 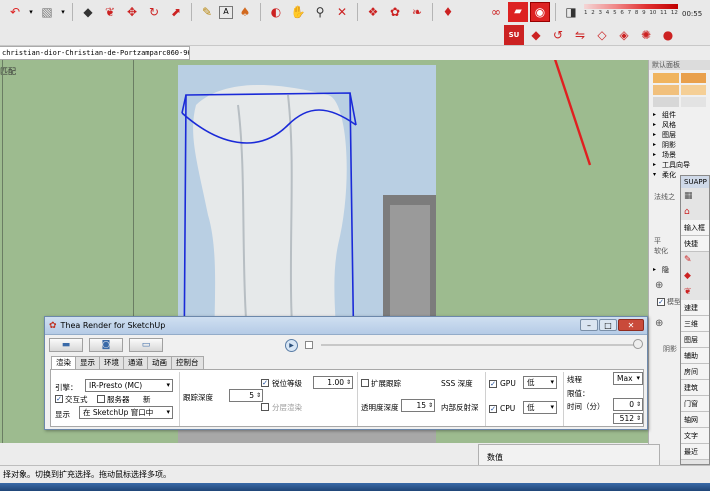 I want to click on arc-tool-icon: ↶, so click(x=15, y=12).